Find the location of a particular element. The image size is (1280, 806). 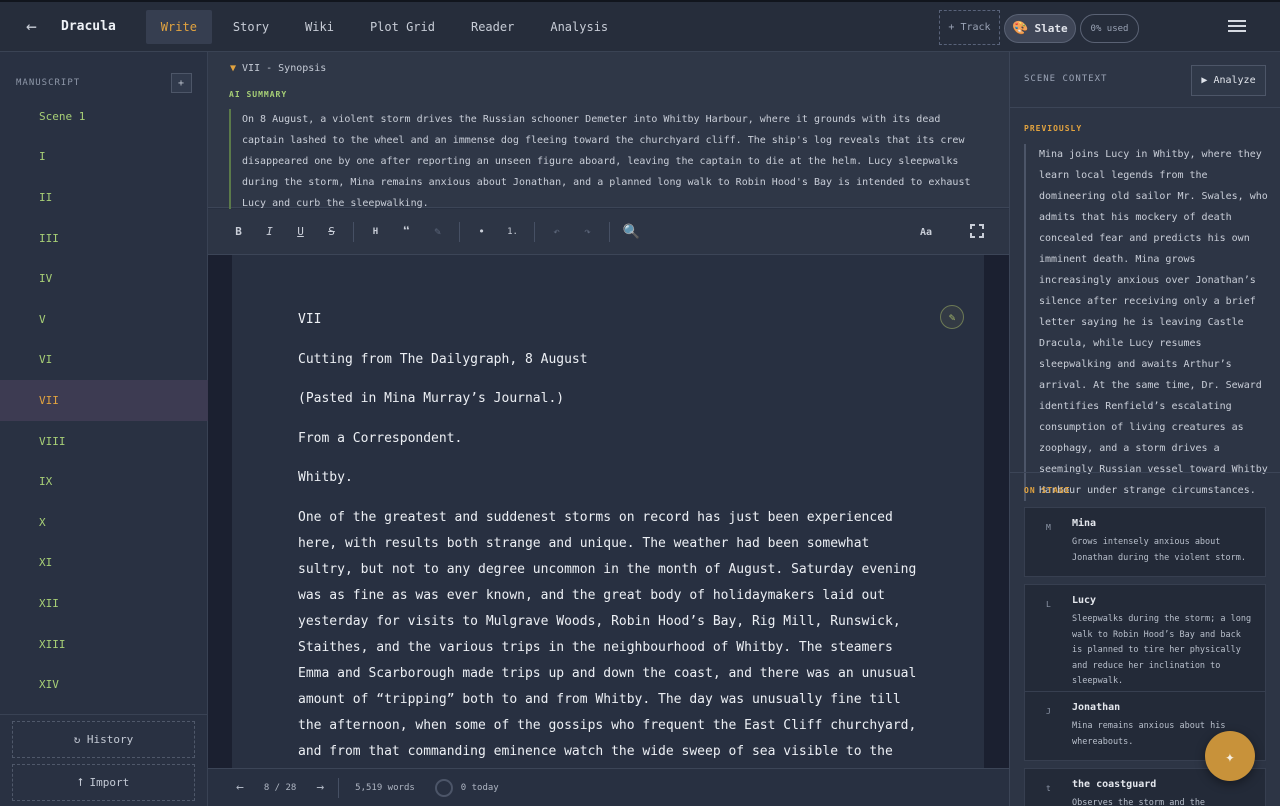

sidebar-actions: ↻ History ⭡ Import is located at coordinates (104, 760).